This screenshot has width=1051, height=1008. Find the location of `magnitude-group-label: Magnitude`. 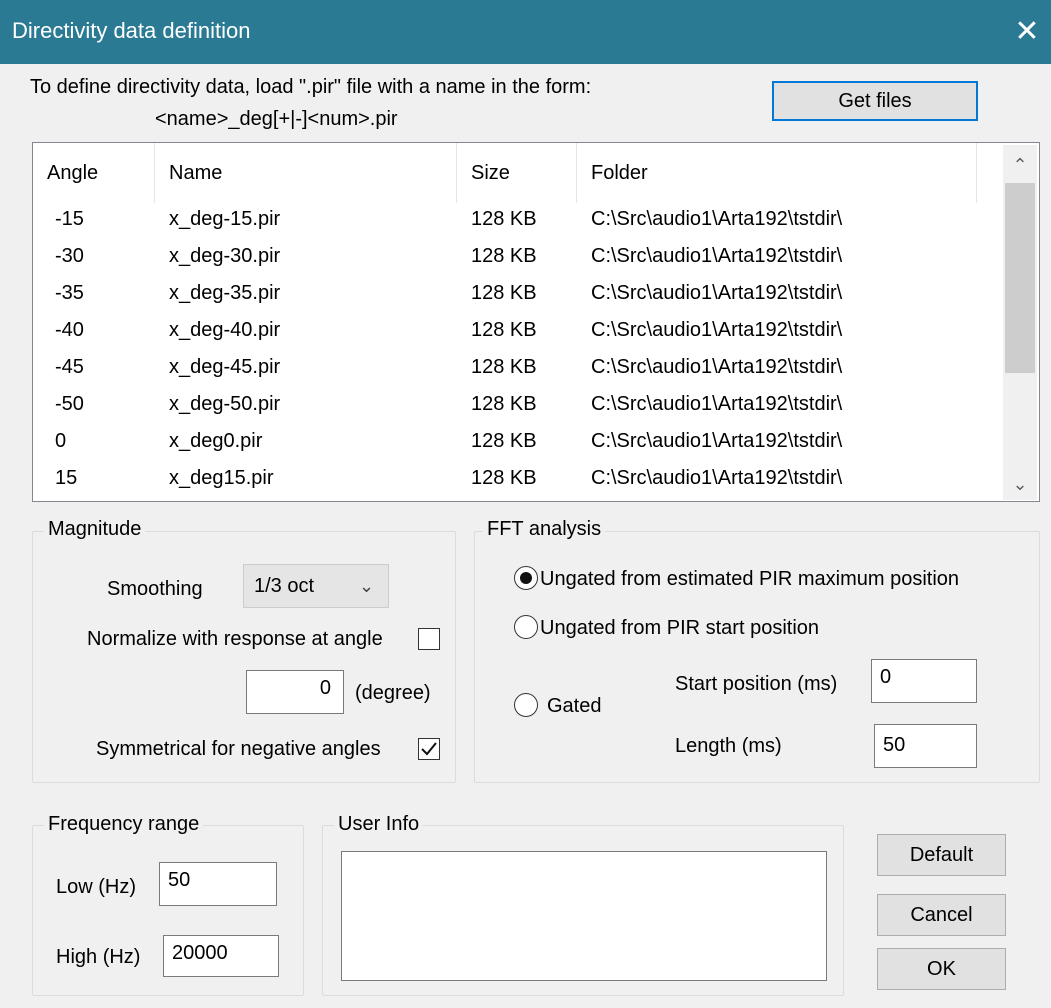

magnitude-group-label: Magnitude is located at coordinates (95, 529).